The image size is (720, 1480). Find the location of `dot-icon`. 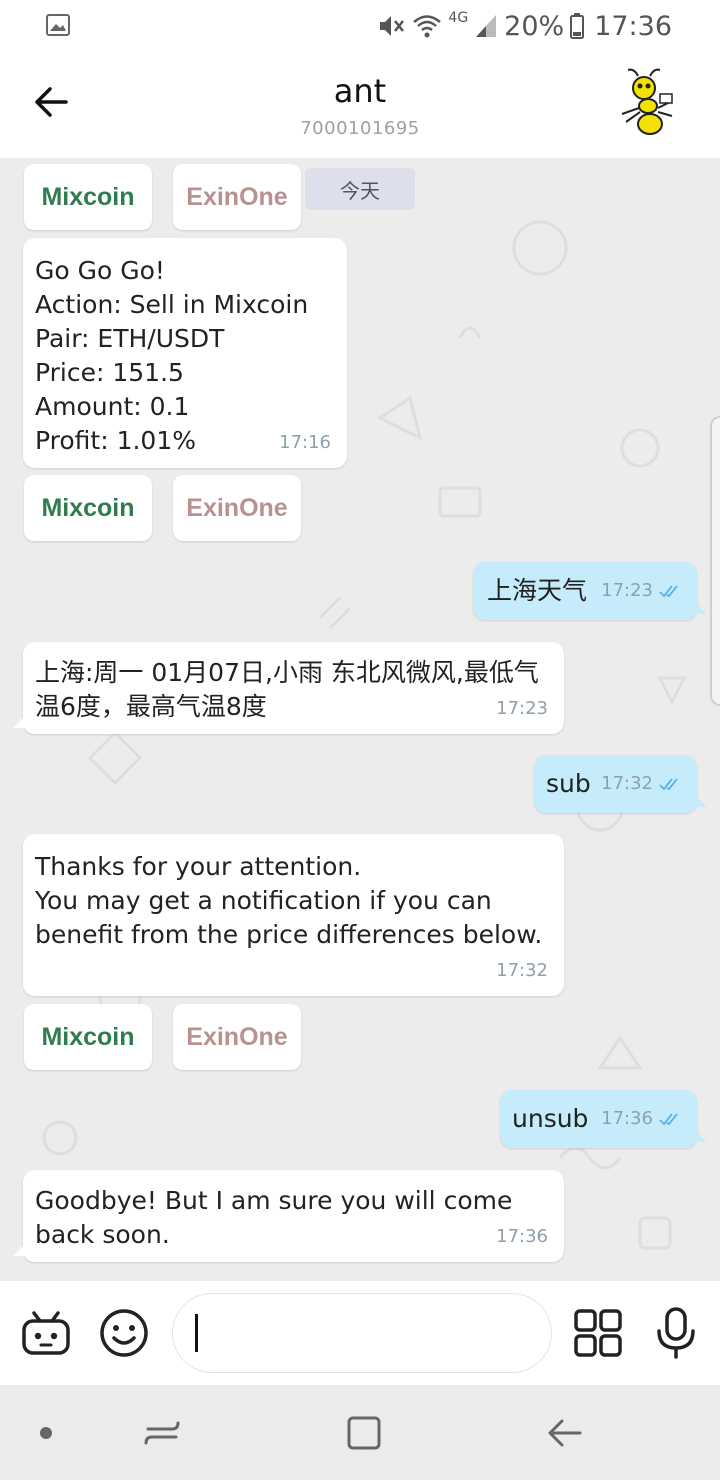

dot-icon is located at coordinates (46, 1433).